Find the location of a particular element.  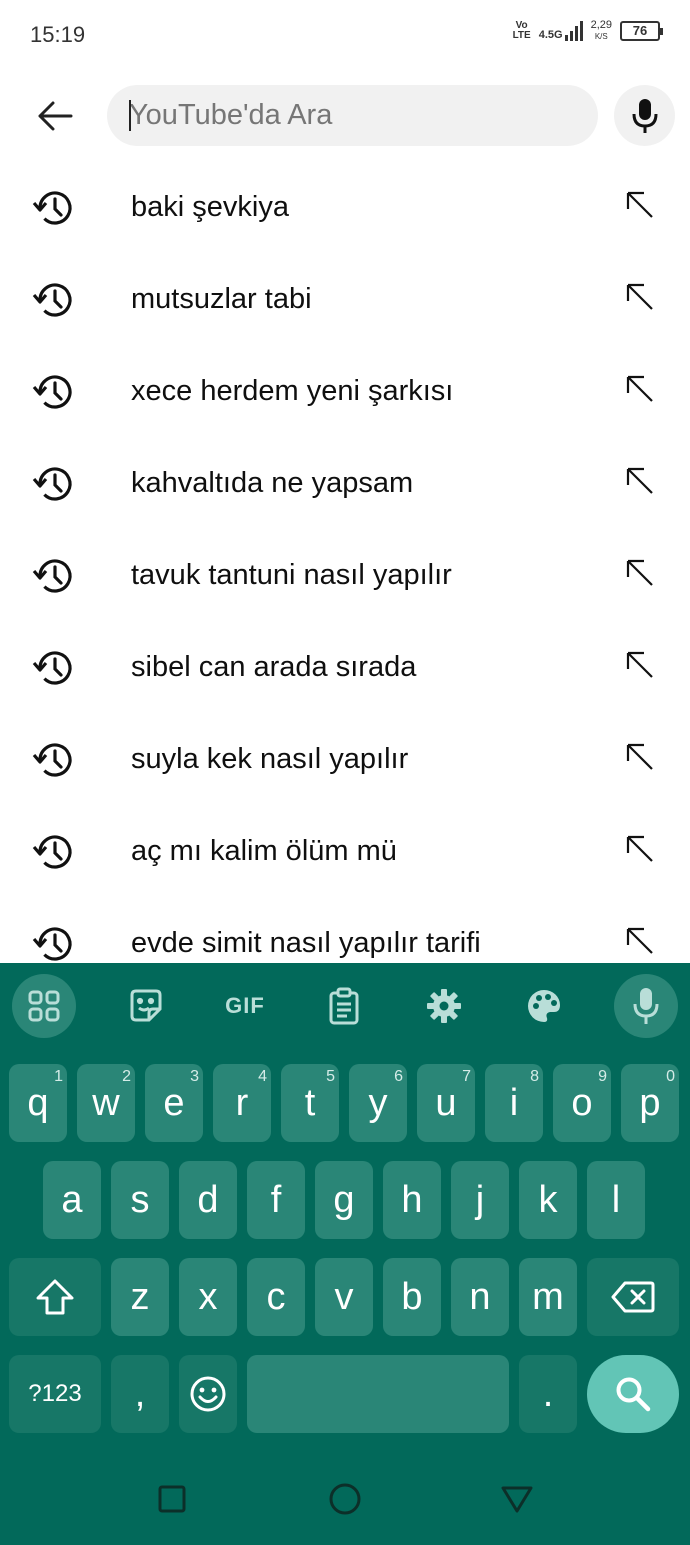

space-key is located at coordinates (378, 1394).